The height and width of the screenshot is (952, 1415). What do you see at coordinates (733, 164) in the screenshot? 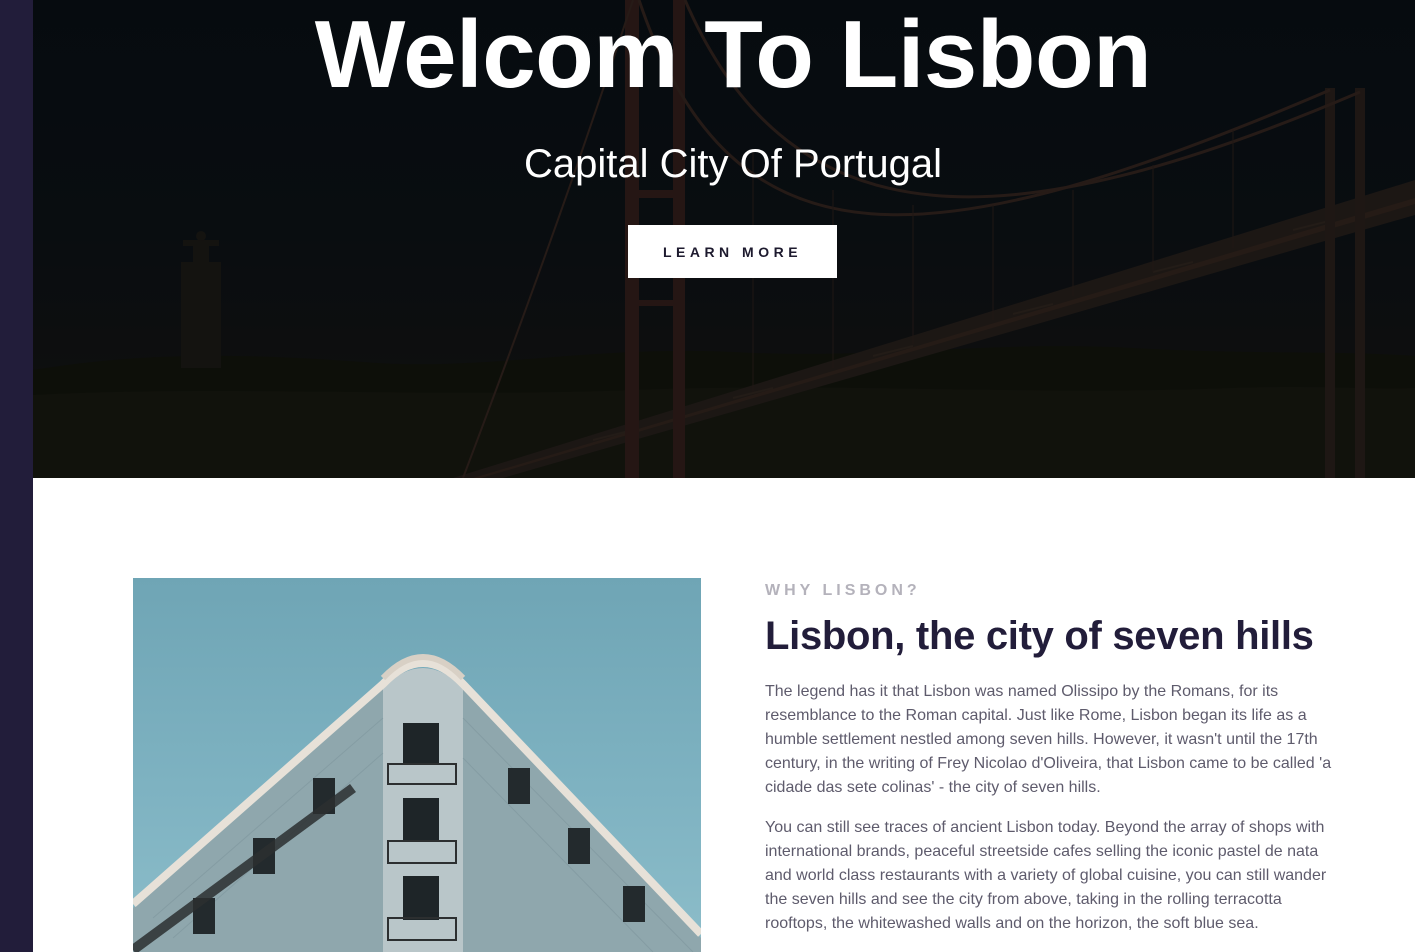
I see `hero-subtitle: Capital City Of Portugal` at bounding box center [733, 164].